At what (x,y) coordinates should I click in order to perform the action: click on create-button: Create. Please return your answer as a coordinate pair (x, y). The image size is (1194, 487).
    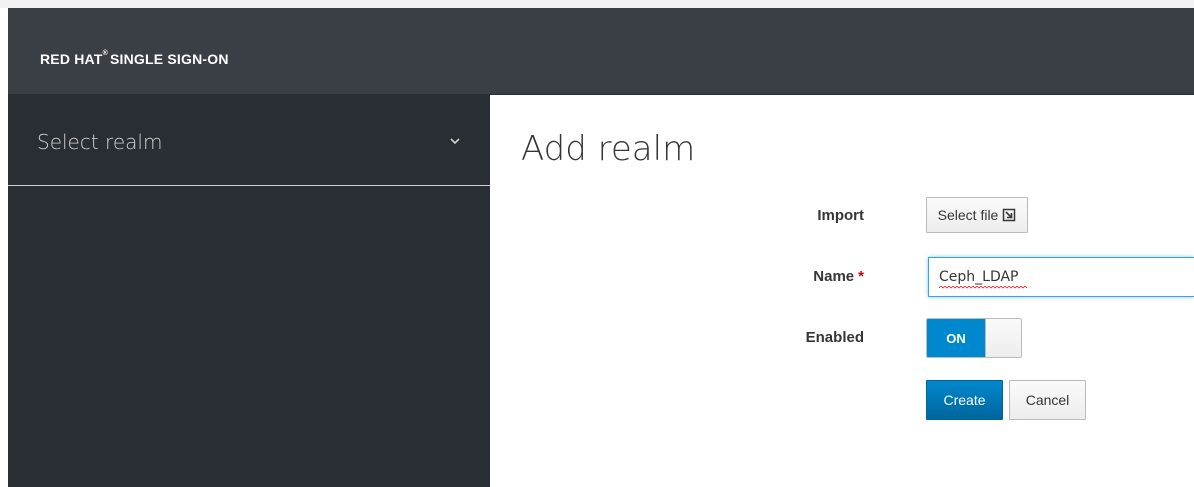
    Looking at the image, I should click on (964, 400).